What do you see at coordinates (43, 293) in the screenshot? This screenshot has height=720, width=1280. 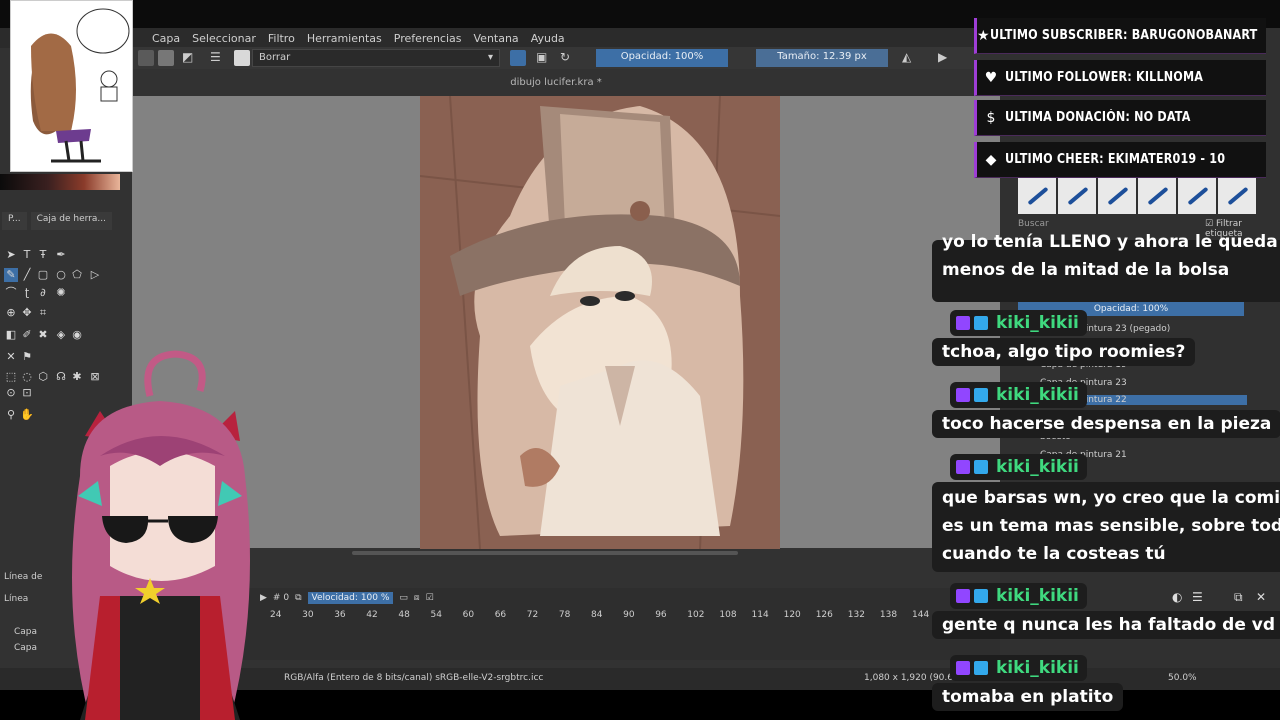 I see `dynamic-brush-icon: ∂` at bounding box center [43, 293].